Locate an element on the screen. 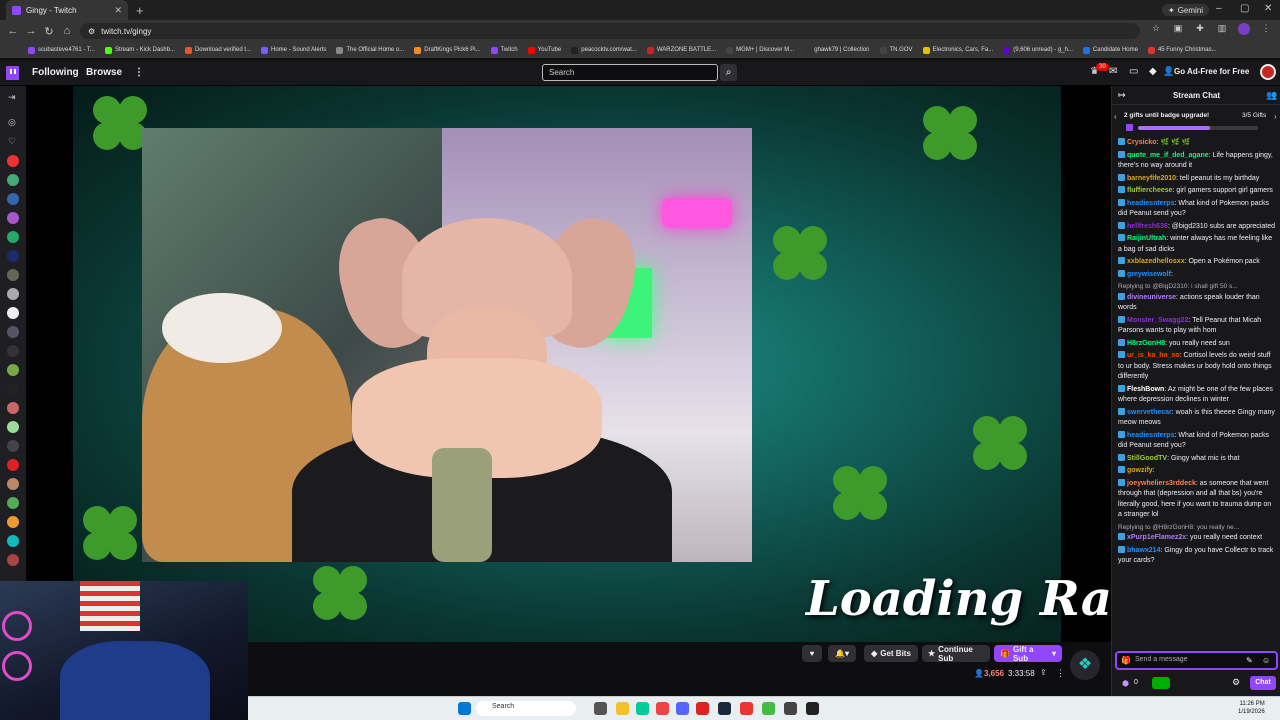 This screenshot has width=1280, height=720. site-info-icon: ⚙ is located at coordinates (91, 31).